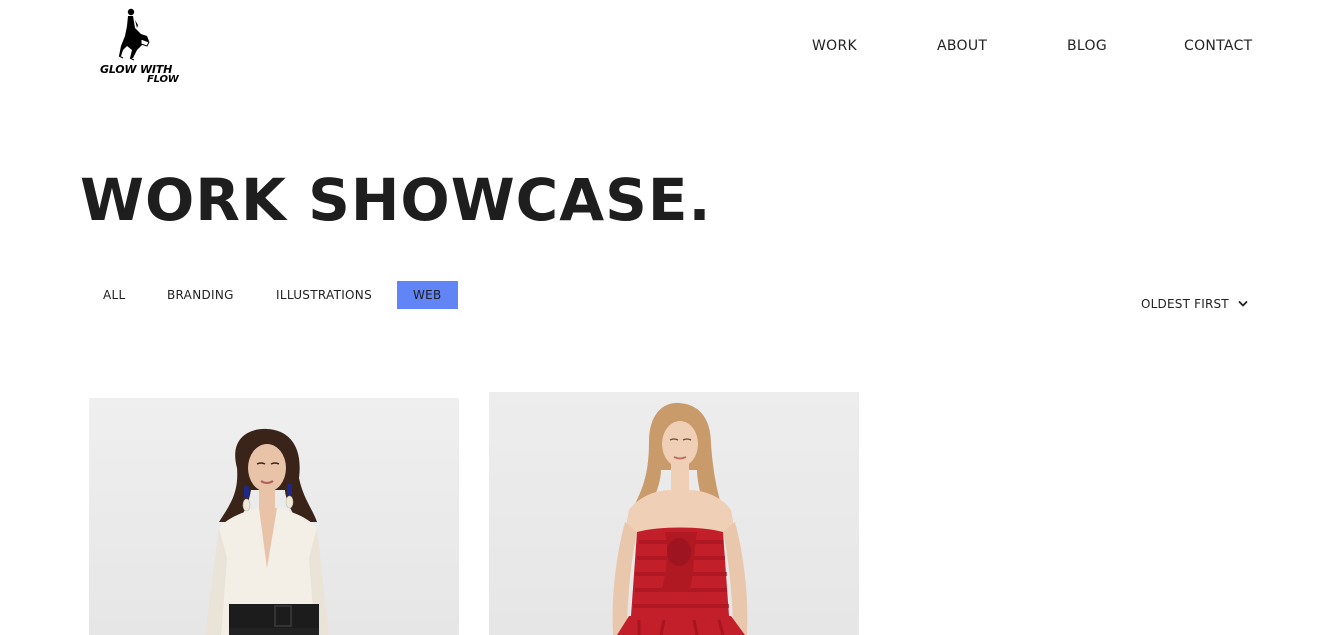 The height and width of the screenshot is (635, 1335). What do you see at coordinates (1243, 304) in the screenshot?
I see `chevron-down-icon` at bounding box center [1243, 304].